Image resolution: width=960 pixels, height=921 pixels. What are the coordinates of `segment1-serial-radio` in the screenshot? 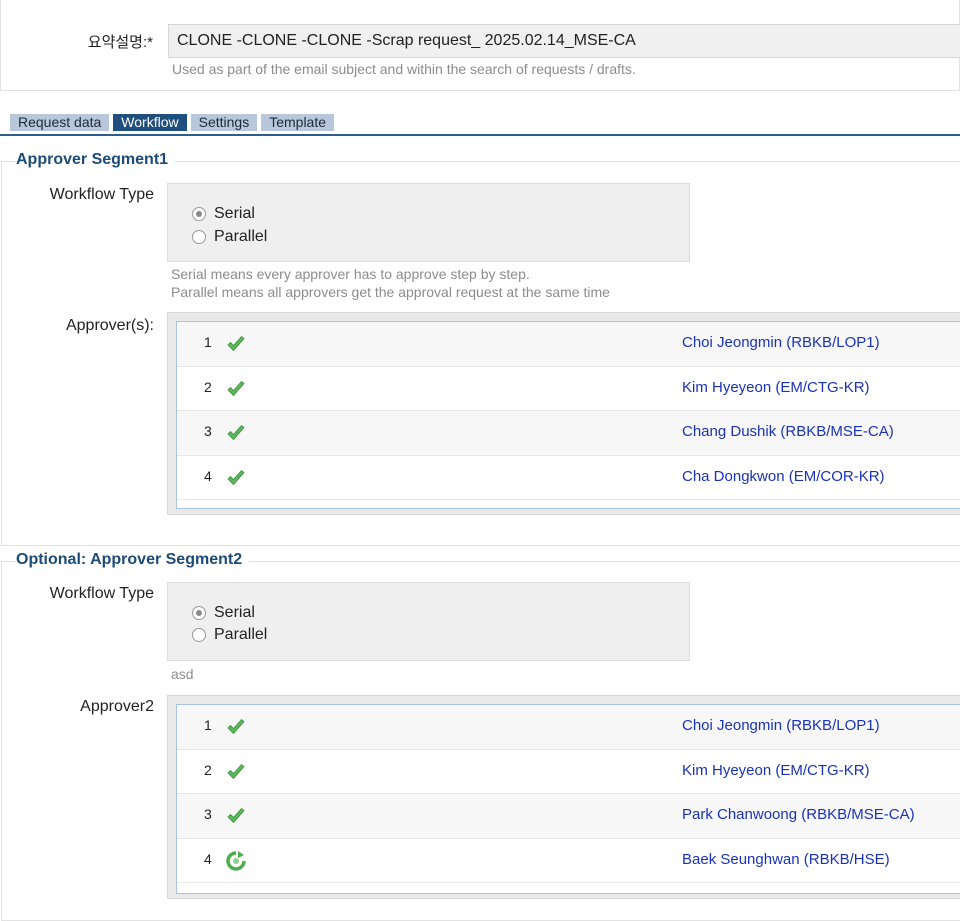 It's located at (199, 214).